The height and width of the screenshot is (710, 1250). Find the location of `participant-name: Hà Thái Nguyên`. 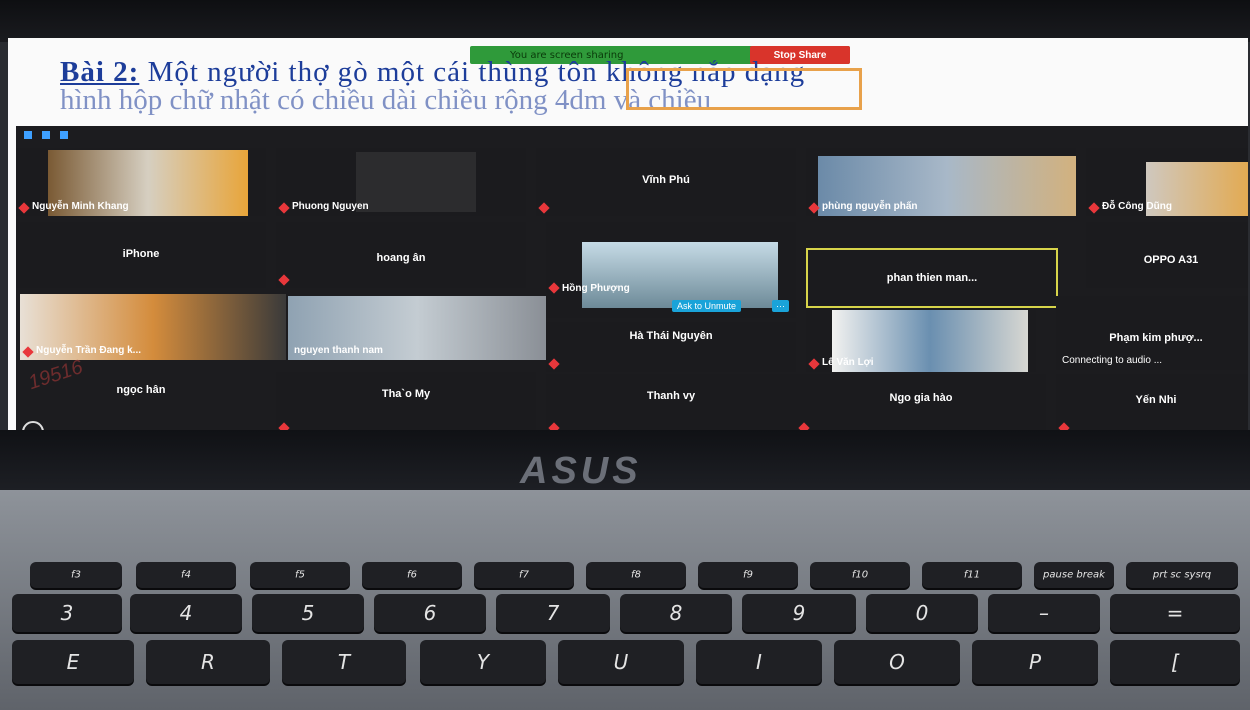

participant-name: Hà Thái Nguyên is located at coordinates (671, 336).